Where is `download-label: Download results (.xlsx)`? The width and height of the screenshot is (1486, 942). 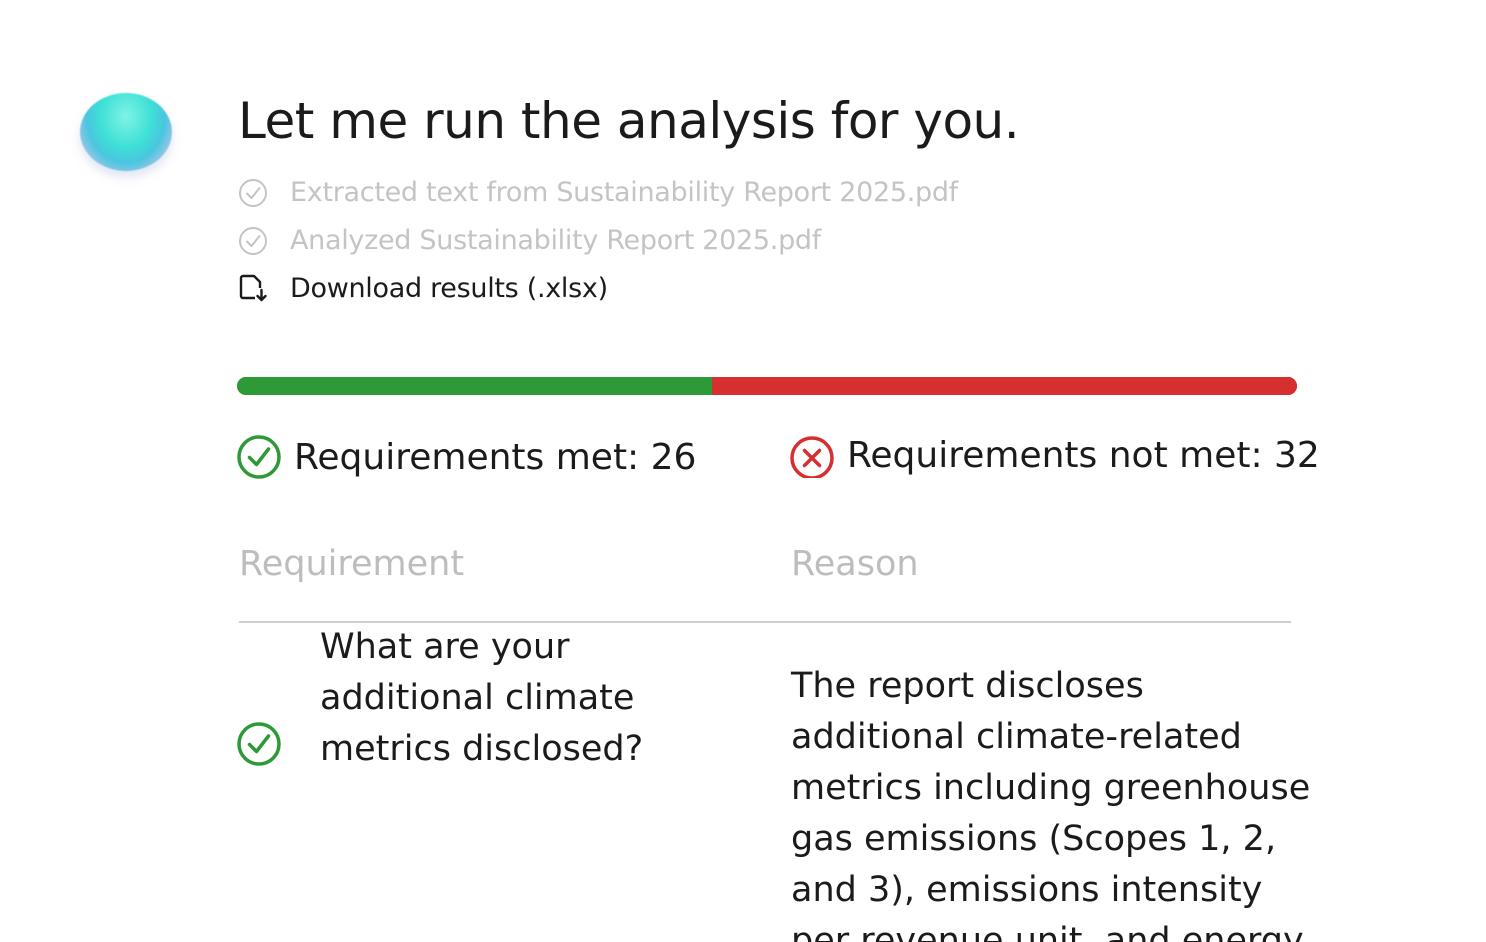
download-label: Download results (.xlsx) is located at coordinates (449, 288).